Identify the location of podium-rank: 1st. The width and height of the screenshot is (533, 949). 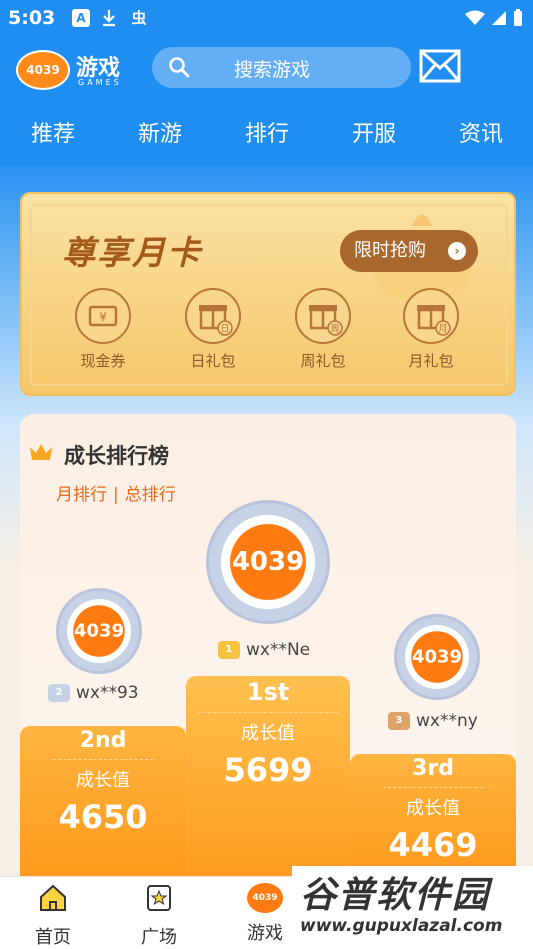
(268, 692).